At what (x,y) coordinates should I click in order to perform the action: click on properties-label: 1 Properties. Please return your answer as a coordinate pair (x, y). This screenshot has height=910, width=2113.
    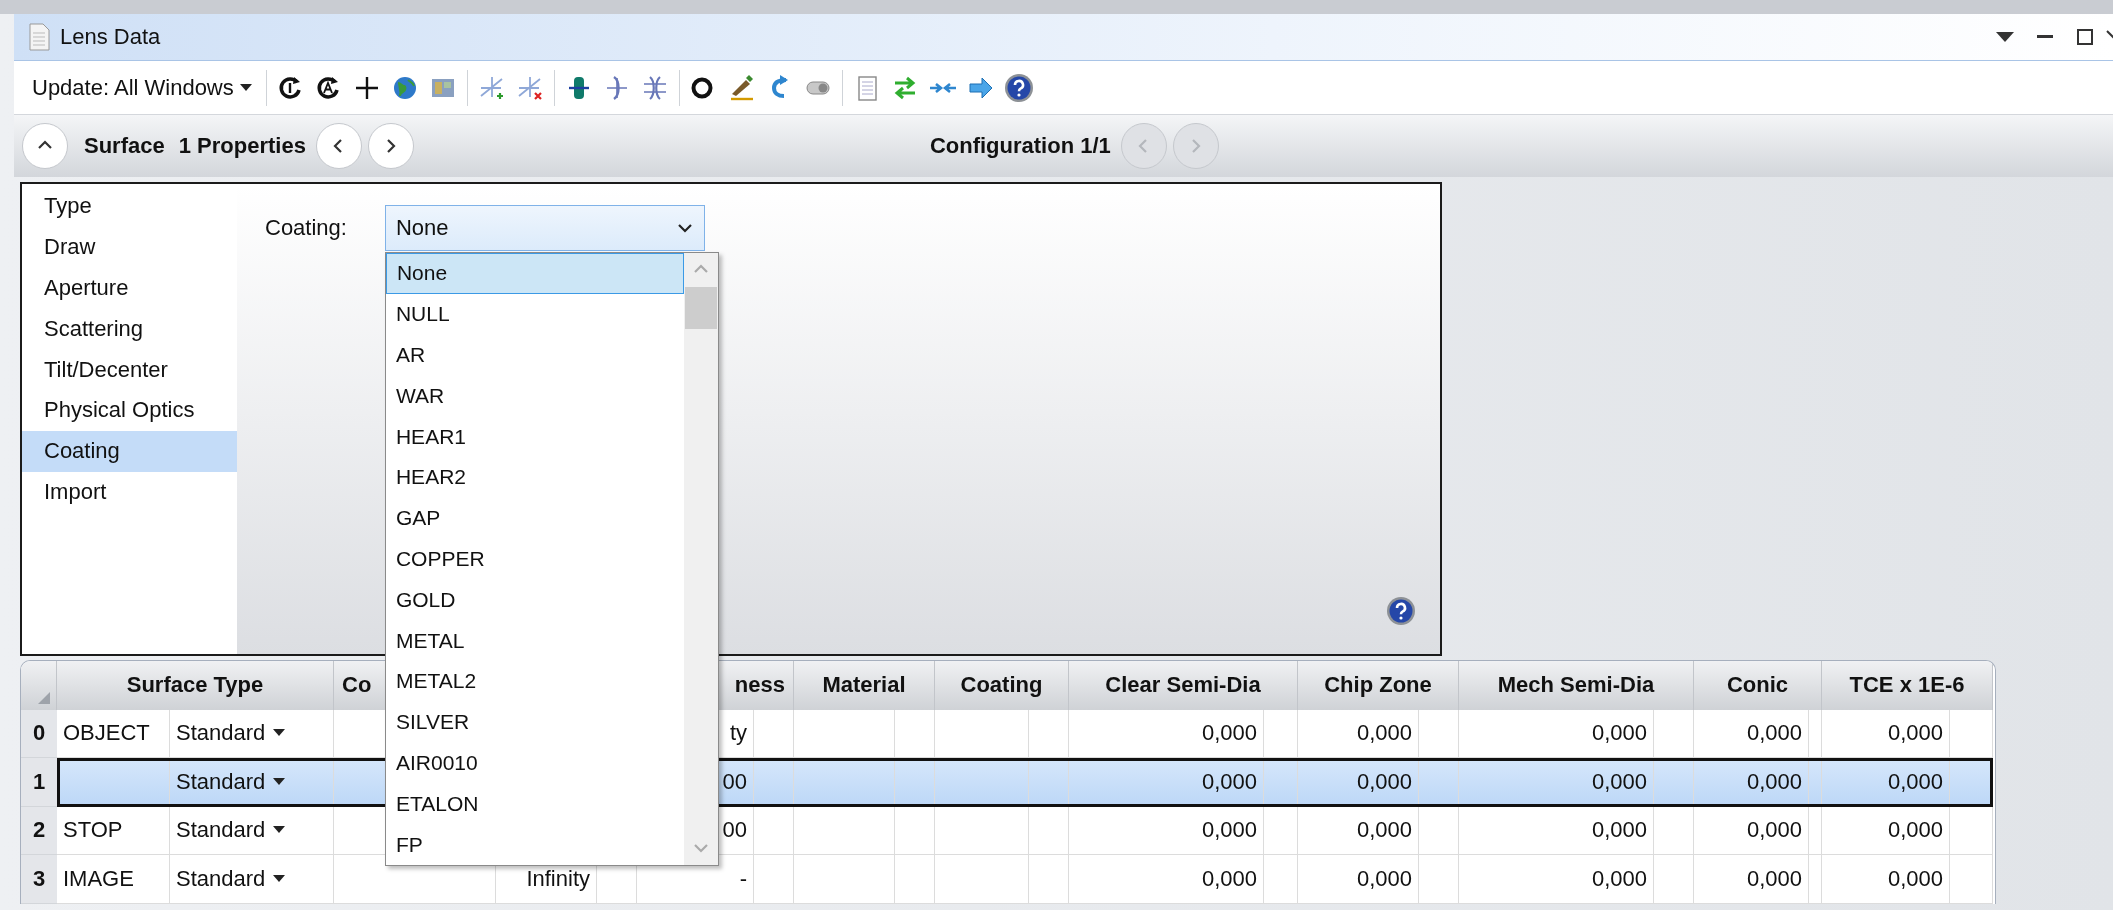
    Looking at the image, I should click on (242, 146).